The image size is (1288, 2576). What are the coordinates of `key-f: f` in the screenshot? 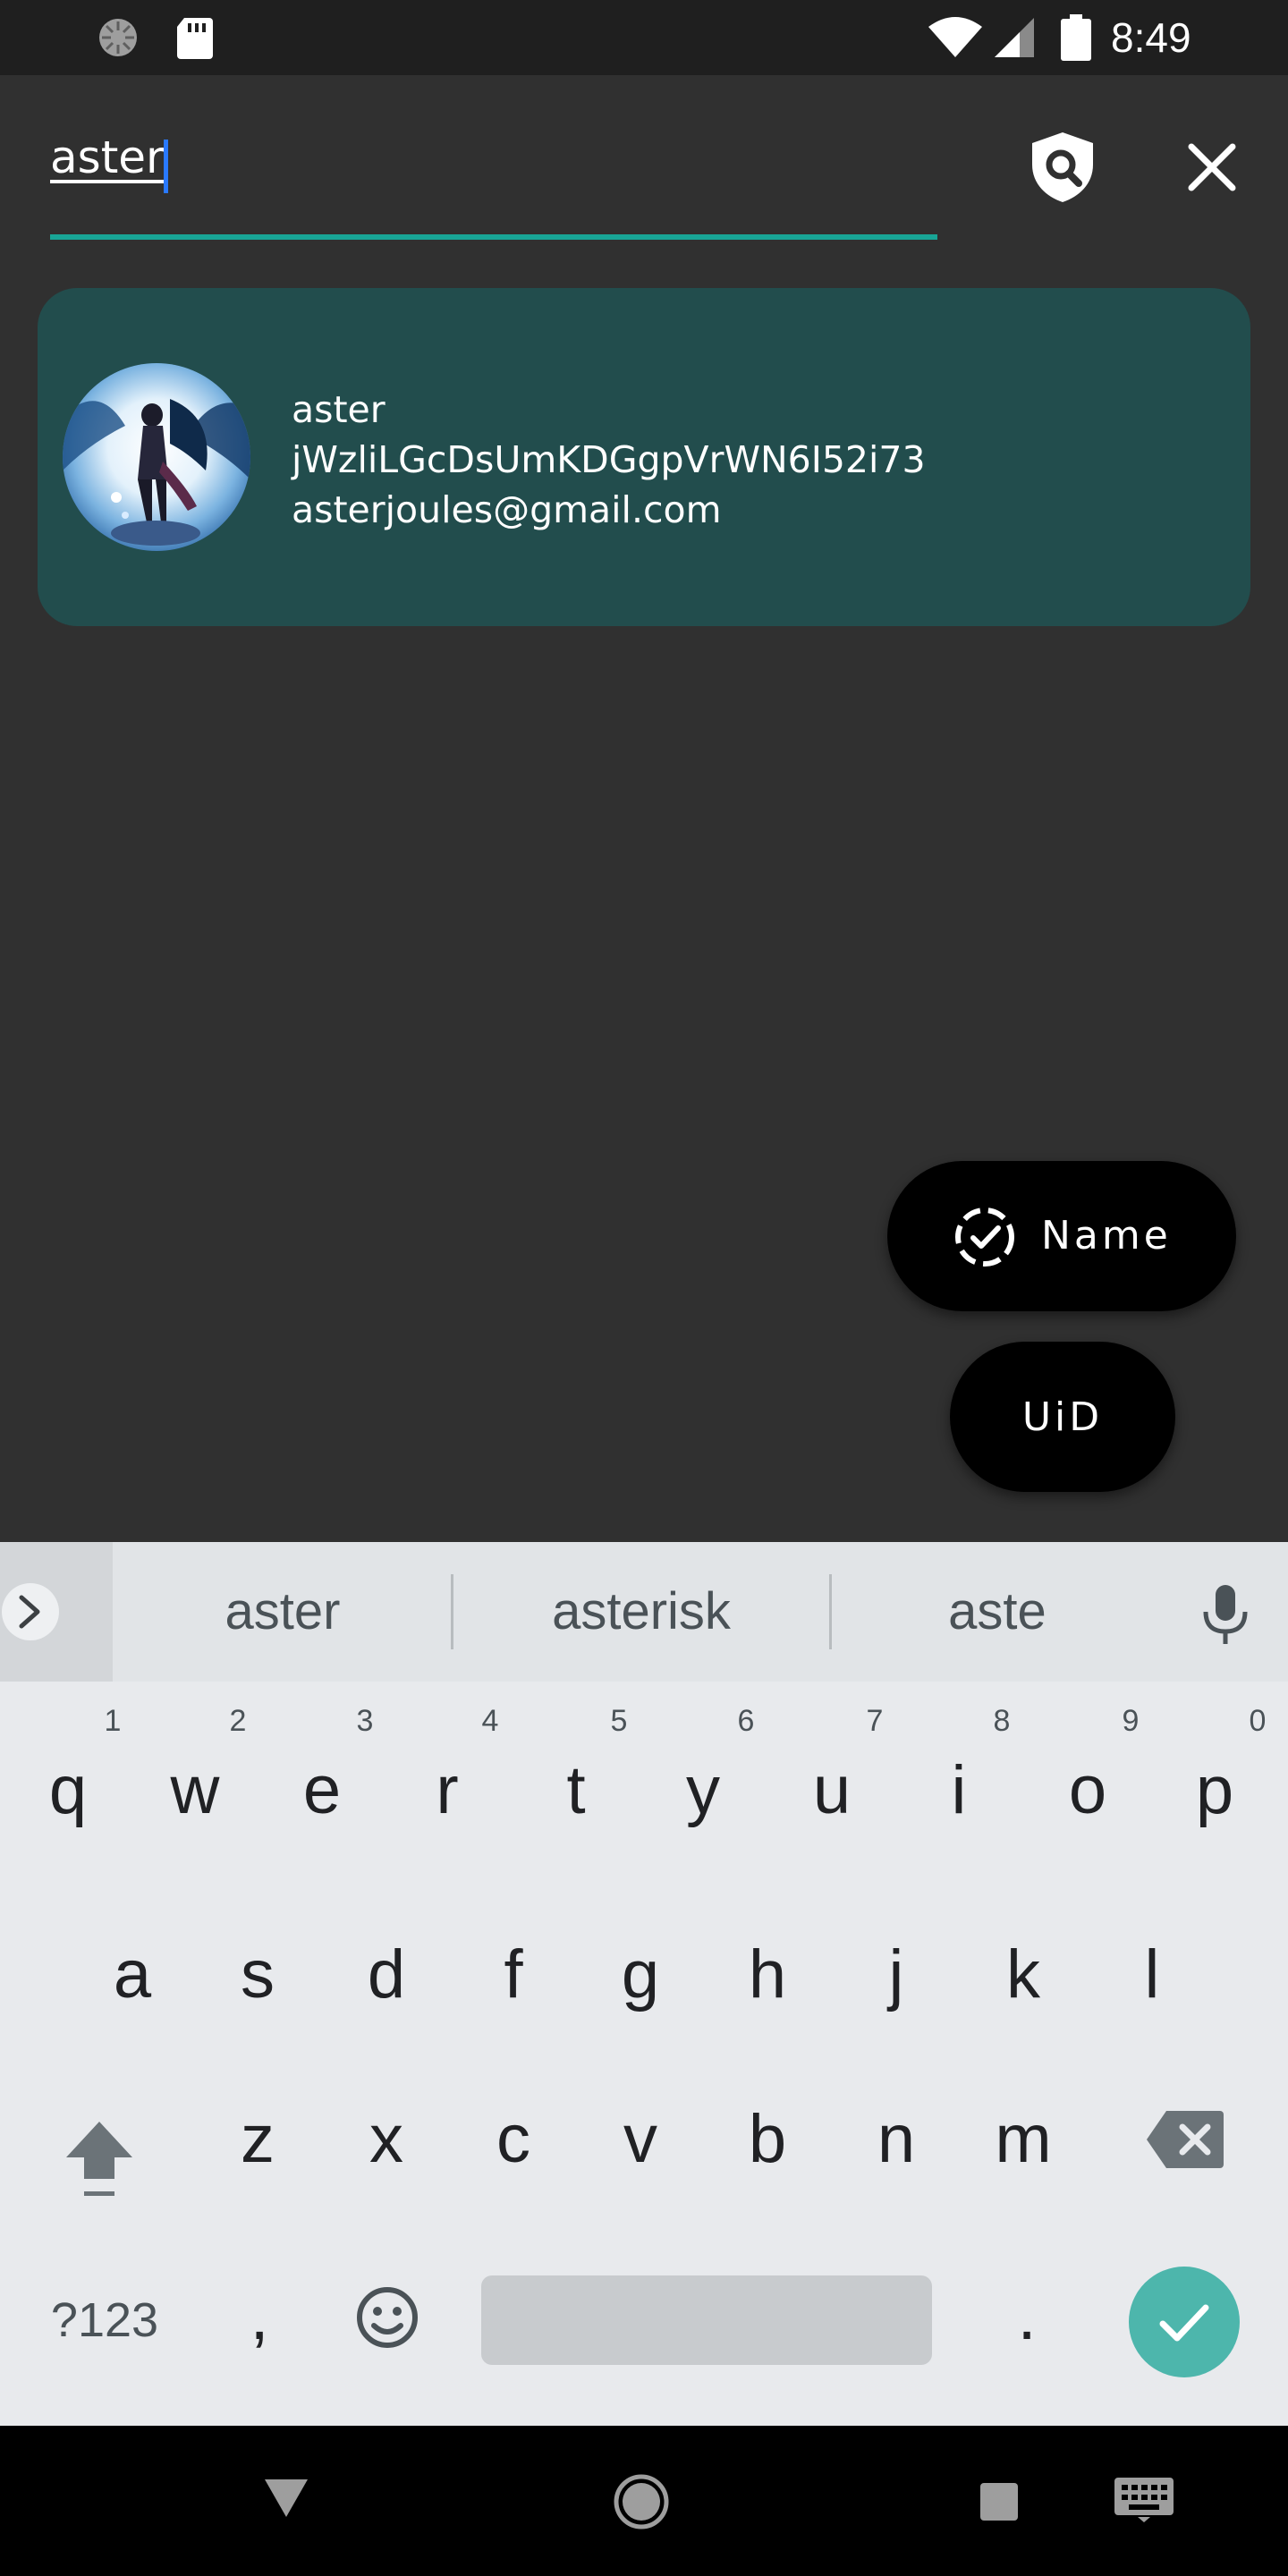 It's located at (513, 1975).